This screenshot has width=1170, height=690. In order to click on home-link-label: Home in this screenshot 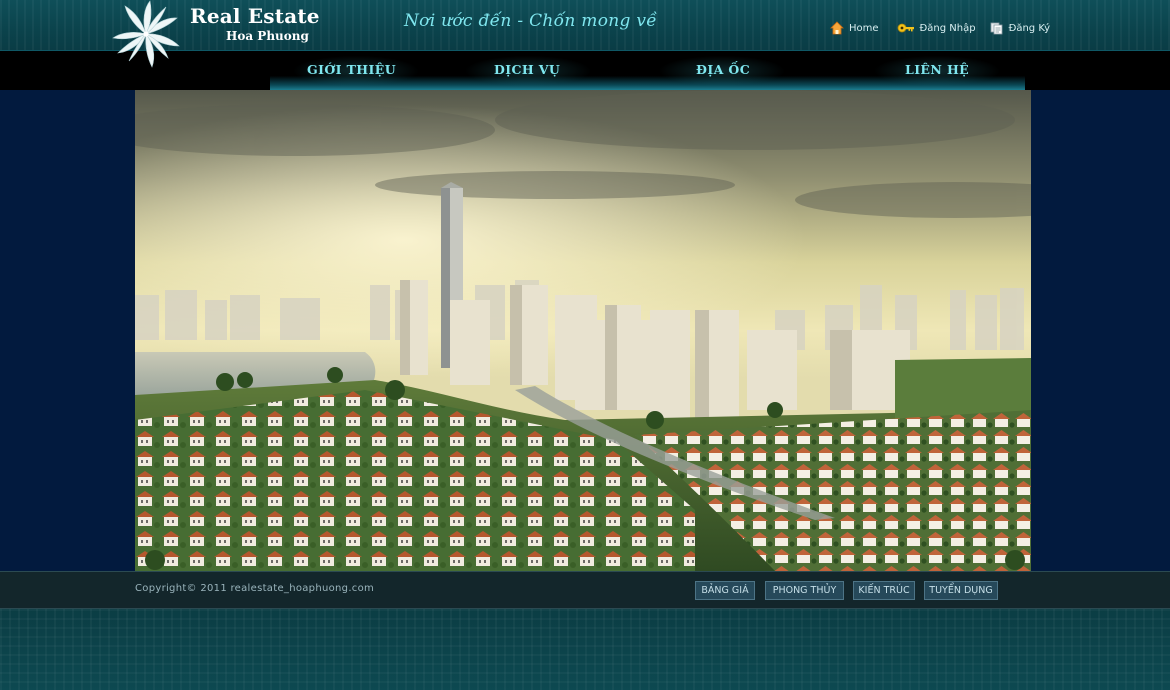, I will do `click(864, 28)`.